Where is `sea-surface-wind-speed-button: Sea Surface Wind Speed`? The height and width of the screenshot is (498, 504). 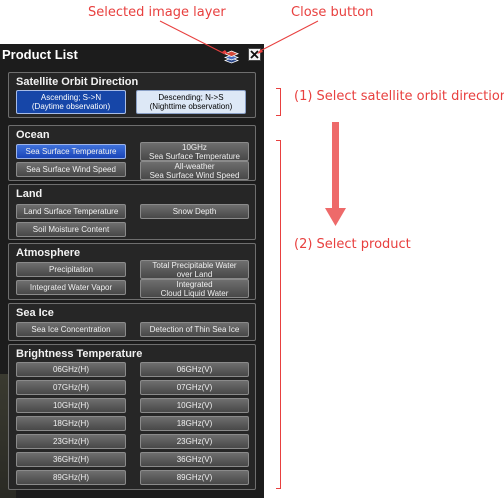
sea-surface-wind-speed-button: Sea Surface Wind Speed is located at coordinates (71, 169).